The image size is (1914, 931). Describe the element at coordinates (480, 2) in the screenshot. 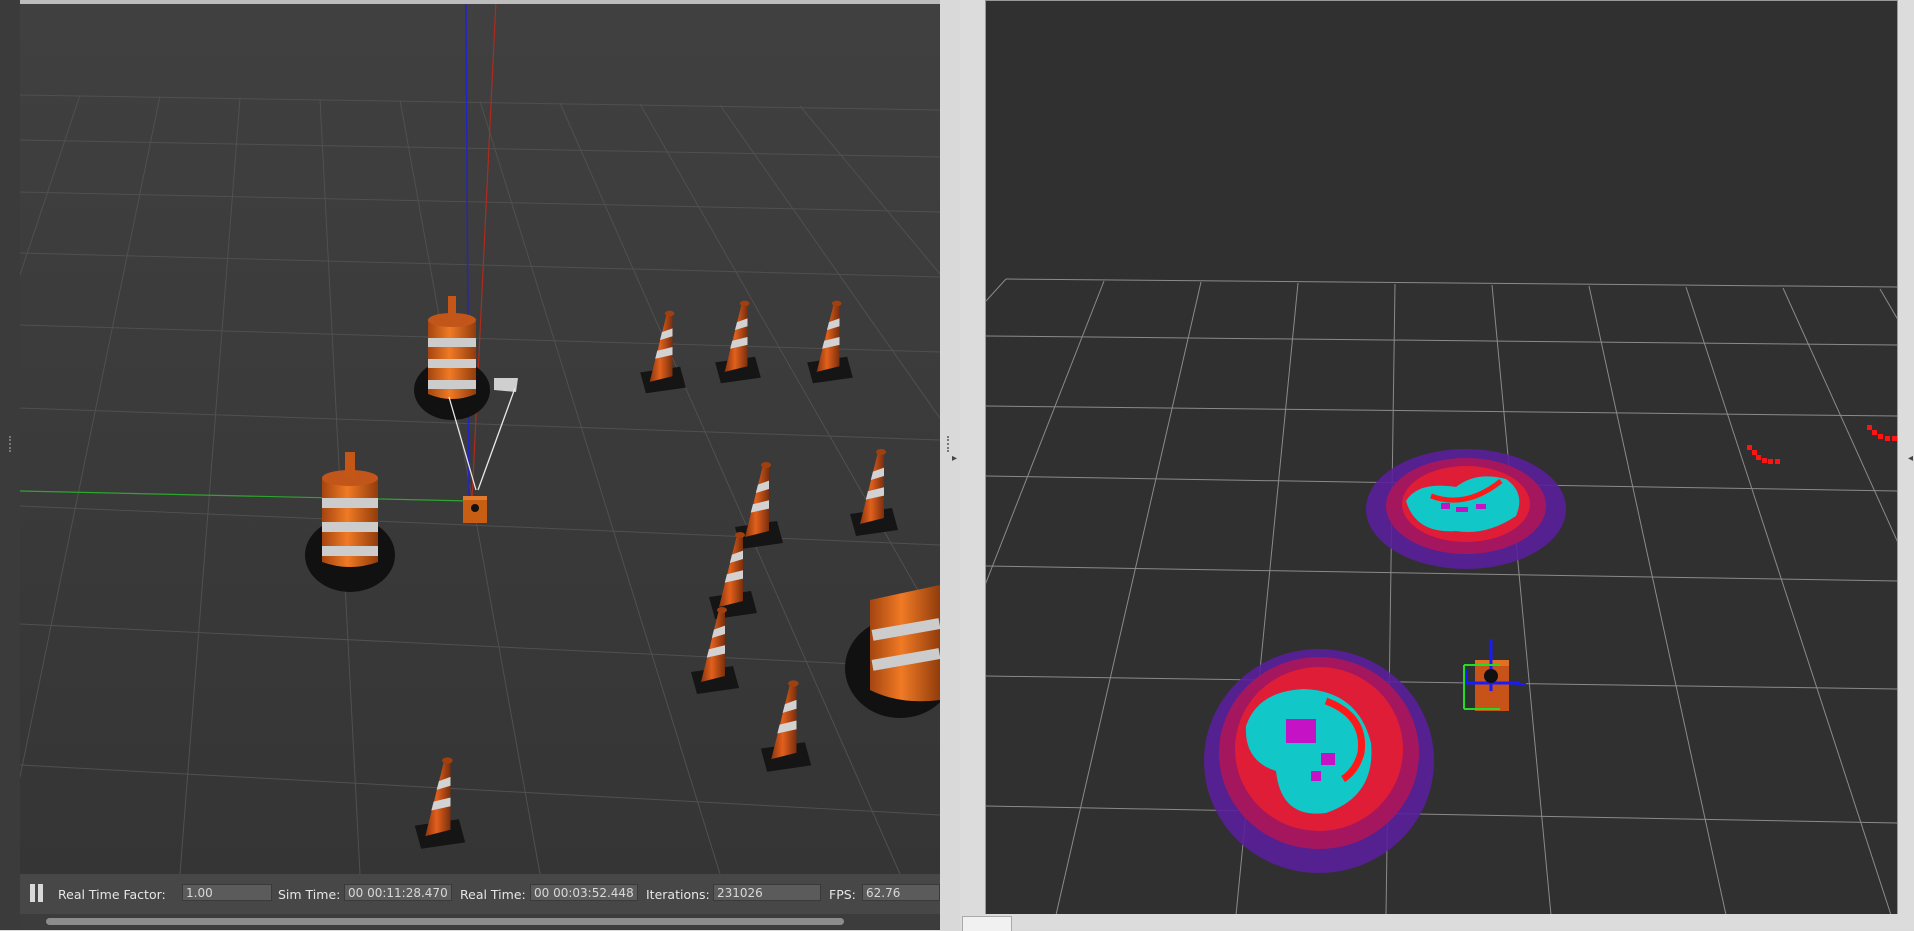

I see `gazebo-top-border` at that location.